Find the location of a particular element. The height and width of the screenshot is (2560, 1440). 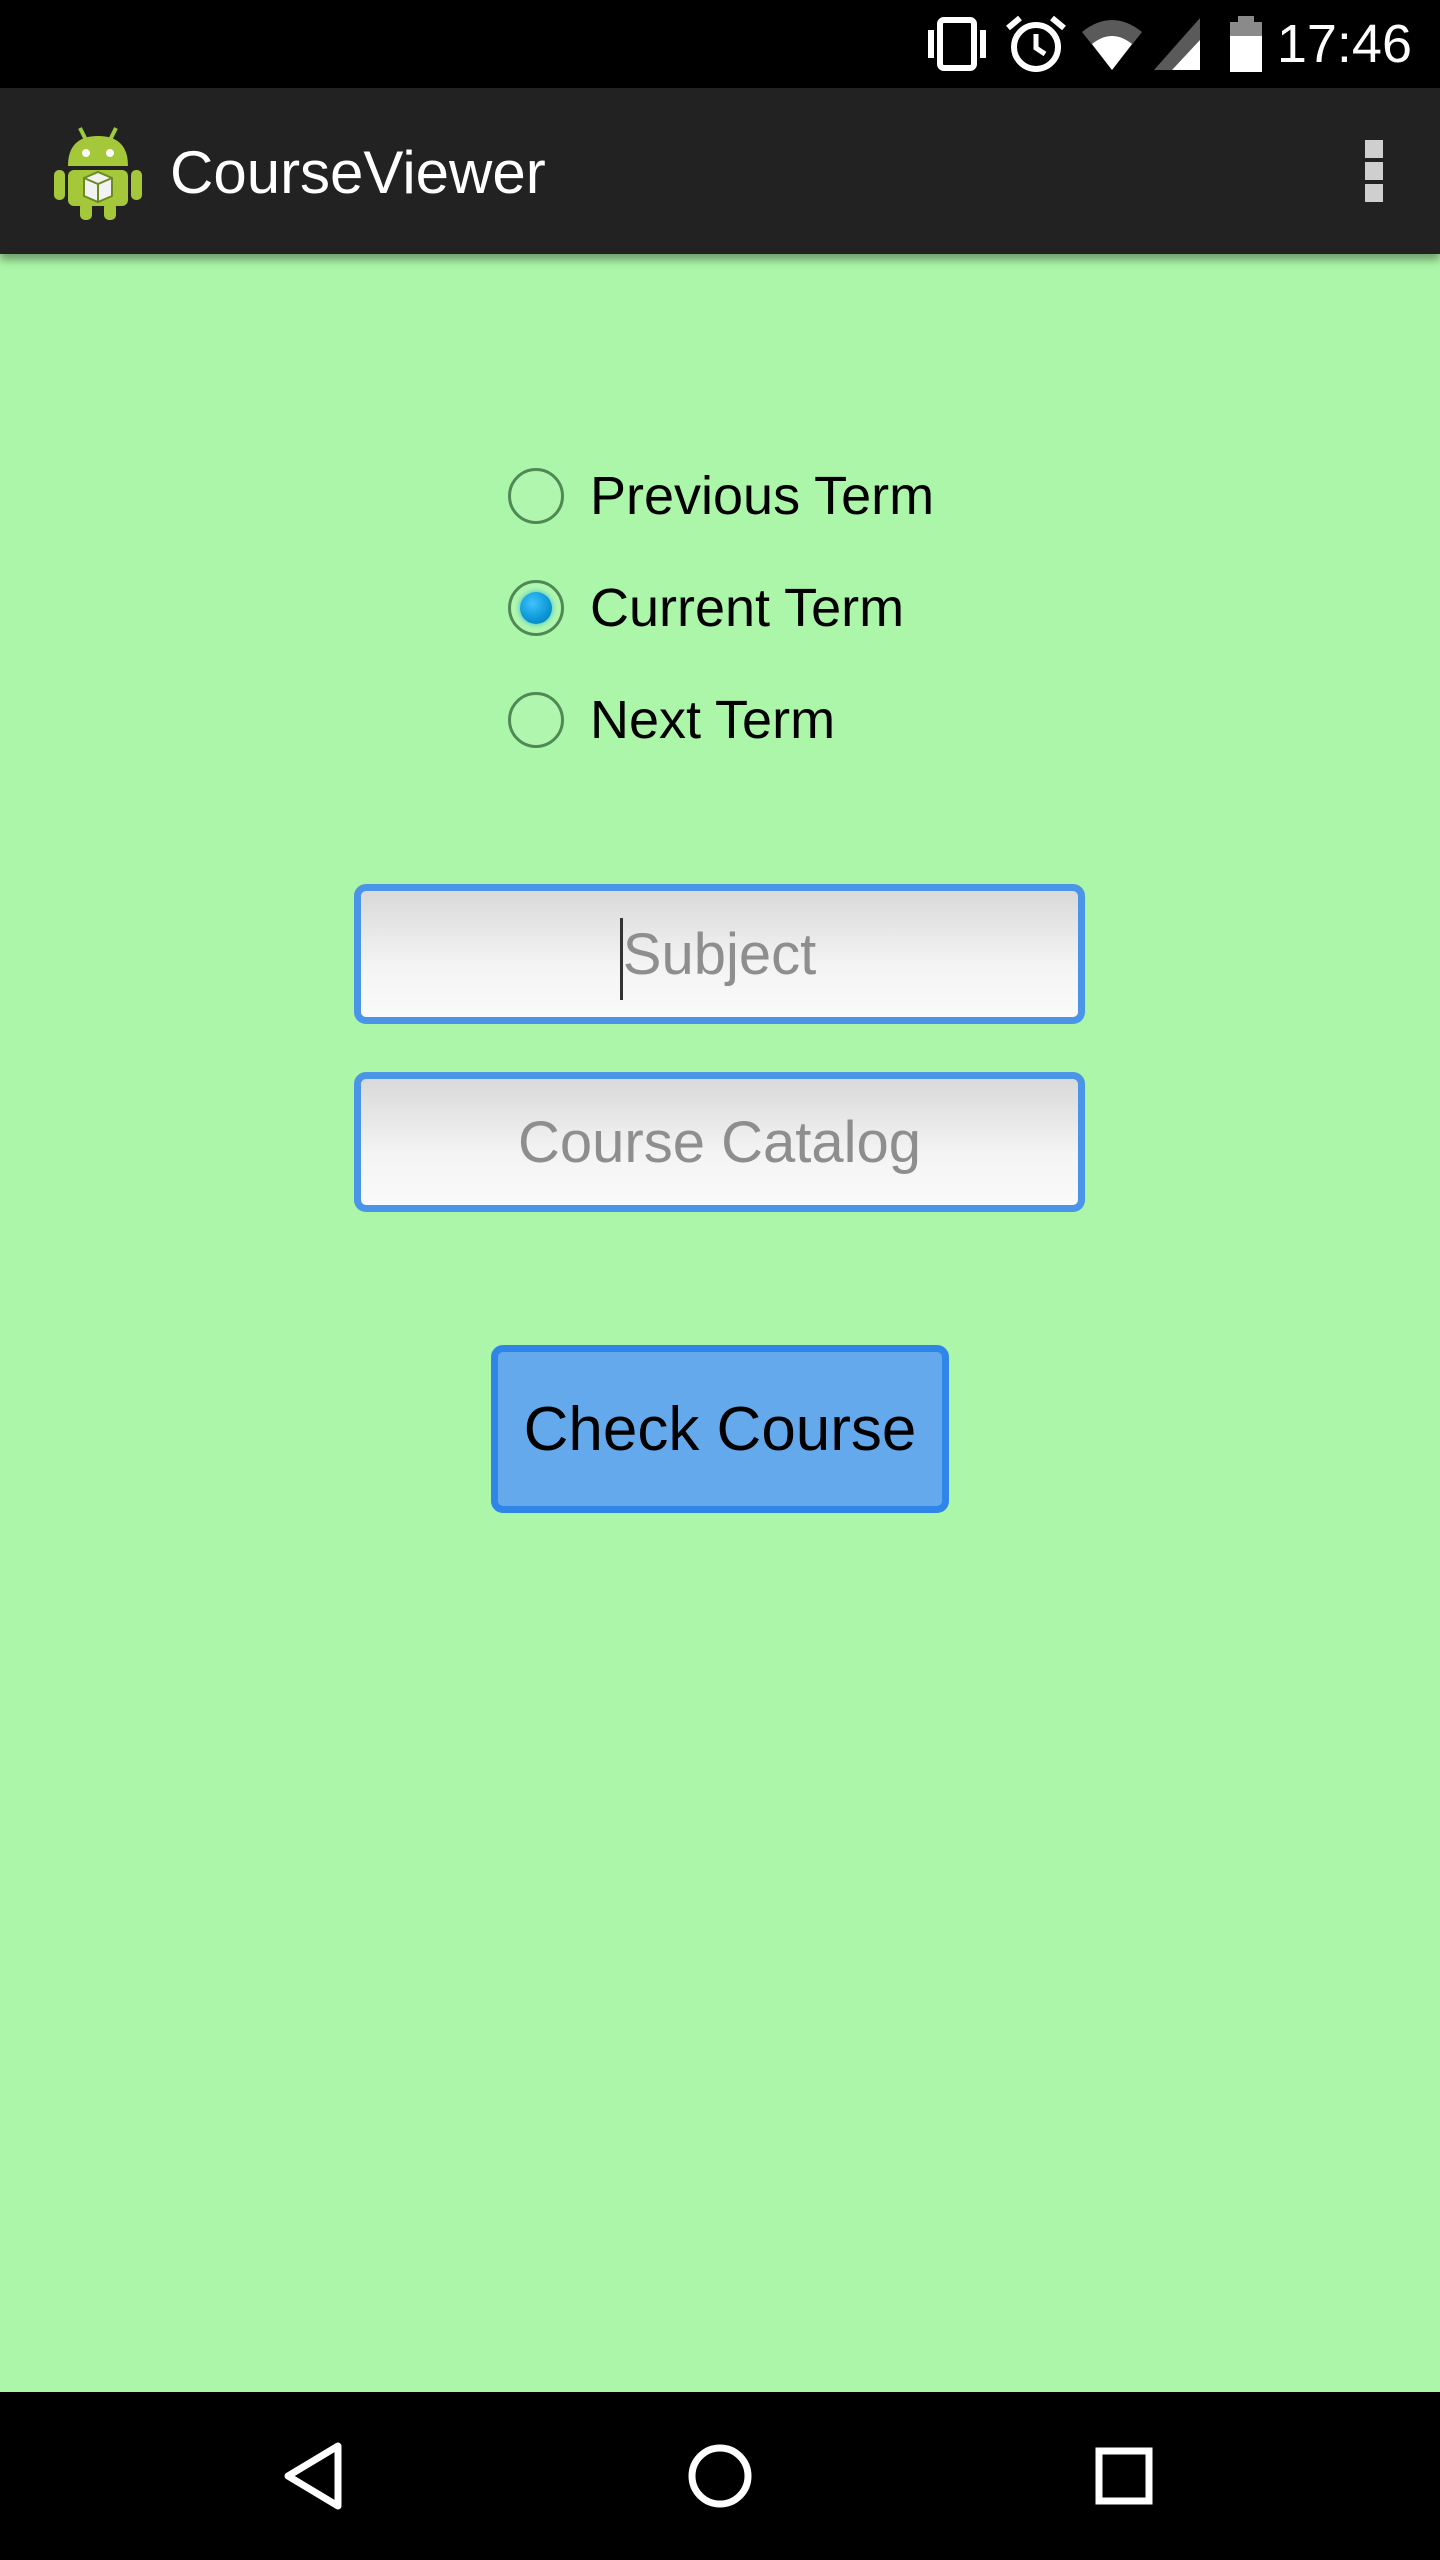

radio-label: Previous Term is located at coordinates (762, 496).